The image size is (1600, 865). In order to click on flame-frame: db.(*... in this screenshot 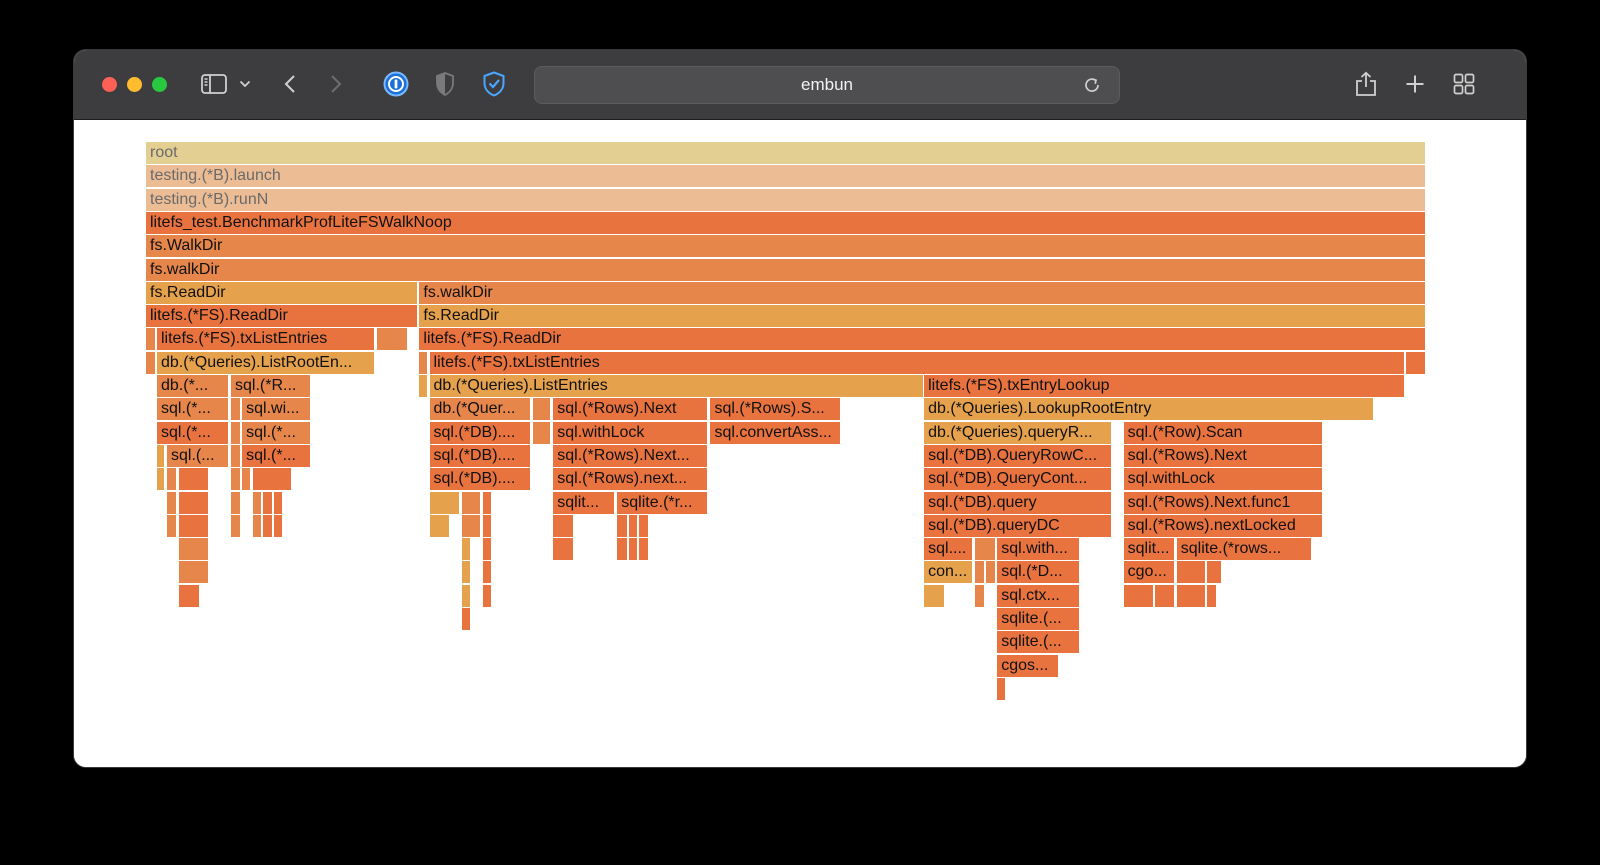, I will do `click(193, 386)`.